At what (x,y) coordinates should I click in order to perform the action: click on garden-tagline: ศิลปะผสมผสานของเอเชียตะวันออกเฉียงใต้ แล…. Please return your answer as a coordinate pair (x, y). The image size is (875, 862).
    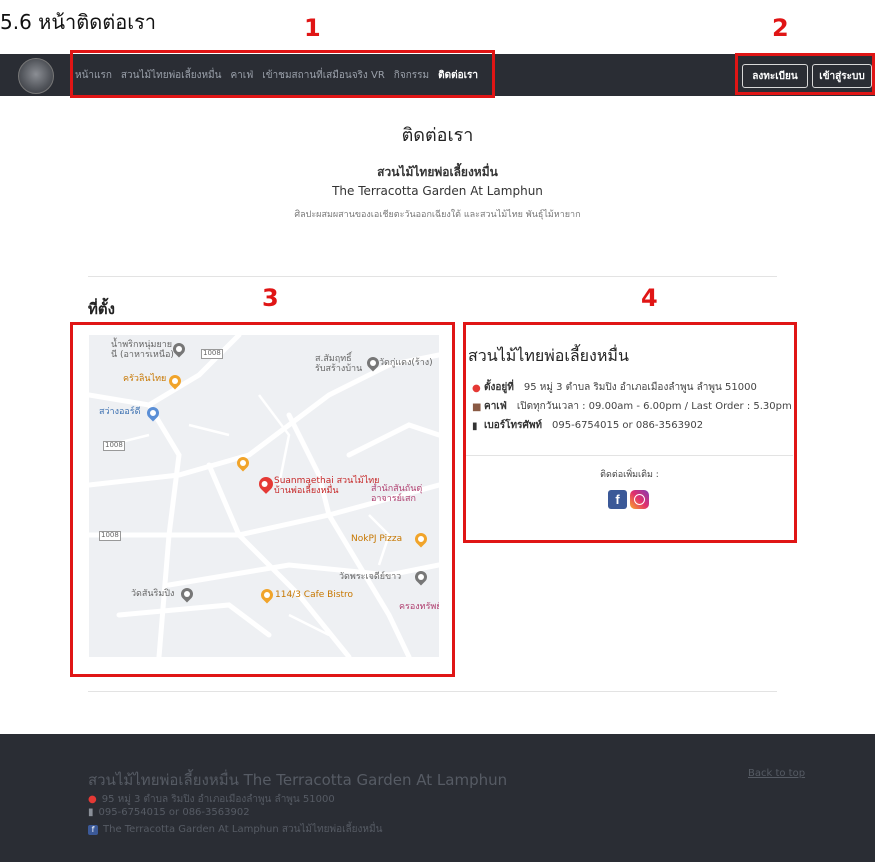
    Looking at the image, I should click on (437, 215).